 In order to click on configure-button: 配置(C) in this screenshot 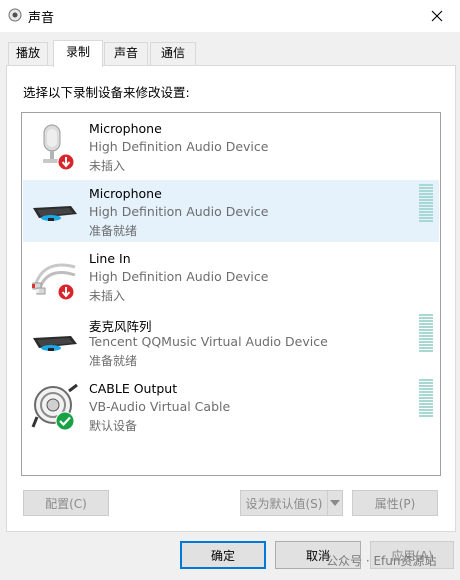, I will do `click(66, 503)`.